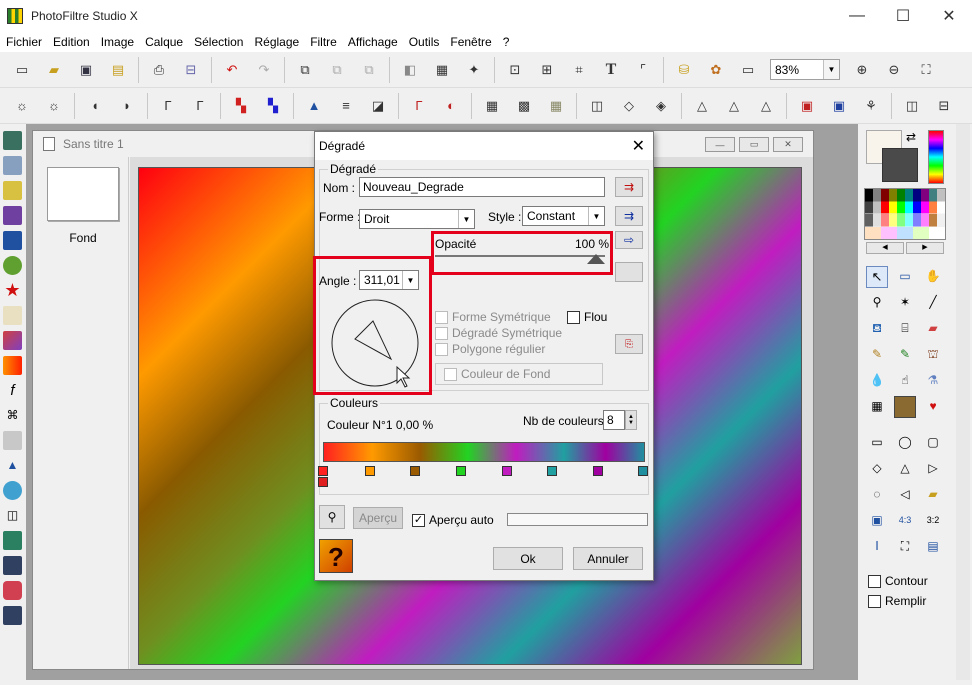  What do you see at coordinates (933, 381) in the screenshot?
I see `pipette-icon: ⚗` at bounding box center [933, 381].